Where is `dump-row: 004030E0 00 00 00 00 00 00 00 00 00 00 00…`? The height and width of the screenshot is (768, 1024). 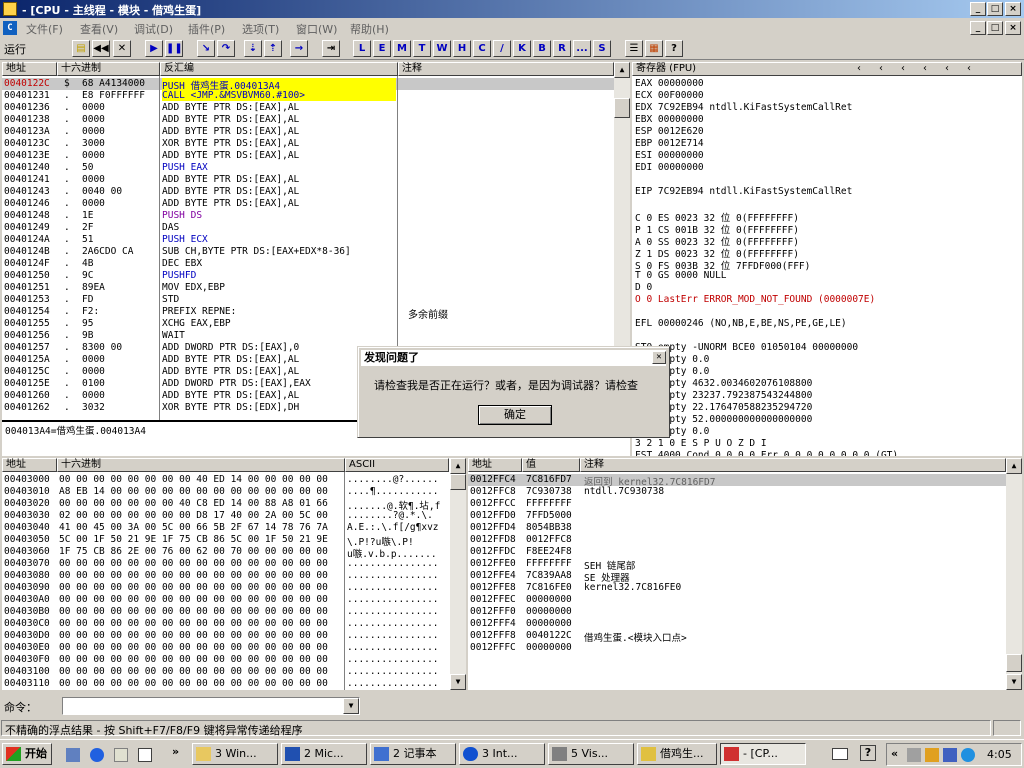
dump-row: 004030E0 00 00 00 00 00 00 00 00 00 00 00… is located at coordinates (226, 648).